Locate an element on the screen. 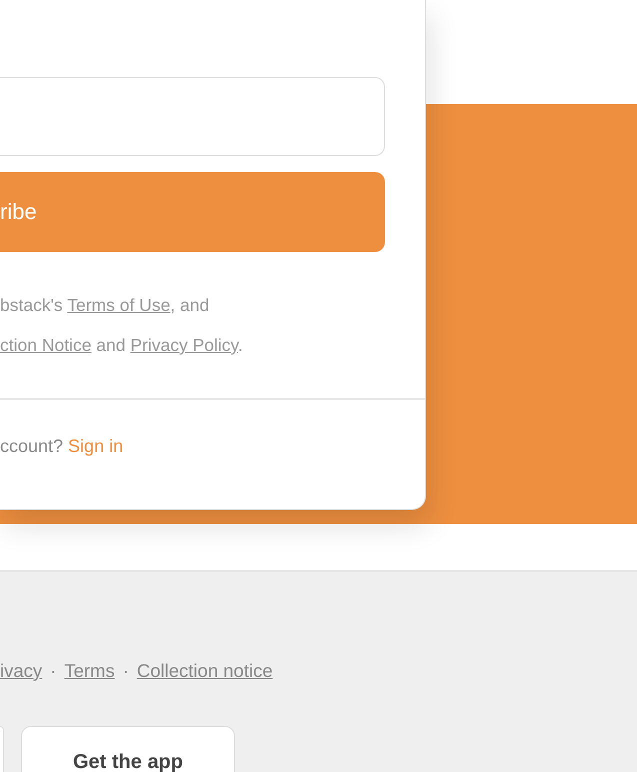 The width and height of the screenshot is (637, 772). legal-link: ction Notice is located at coordinates (46, 345).